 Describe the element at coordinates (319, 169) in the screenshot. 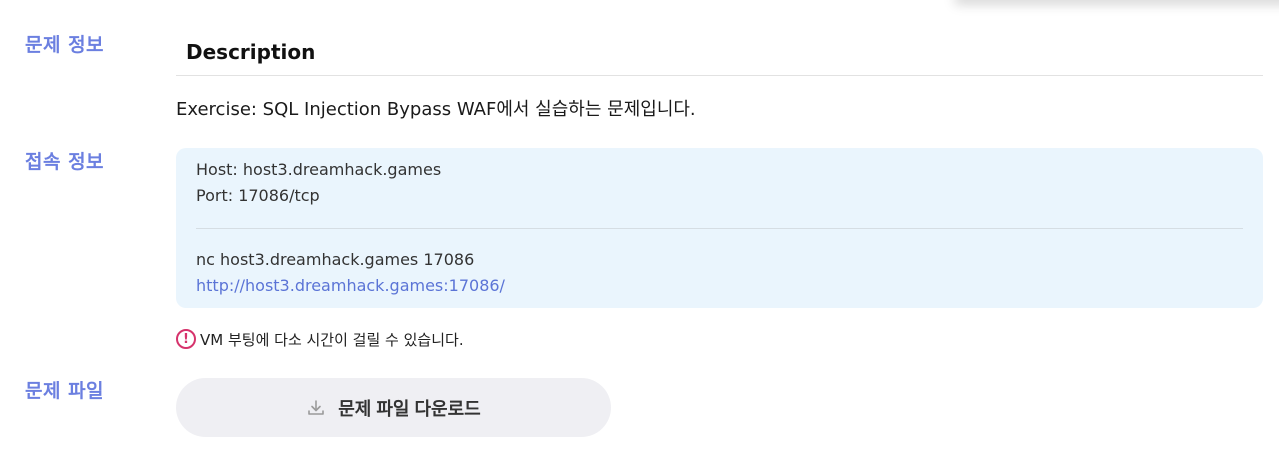

I see `host-line: Host: host3.dreamhack.games` at that location.